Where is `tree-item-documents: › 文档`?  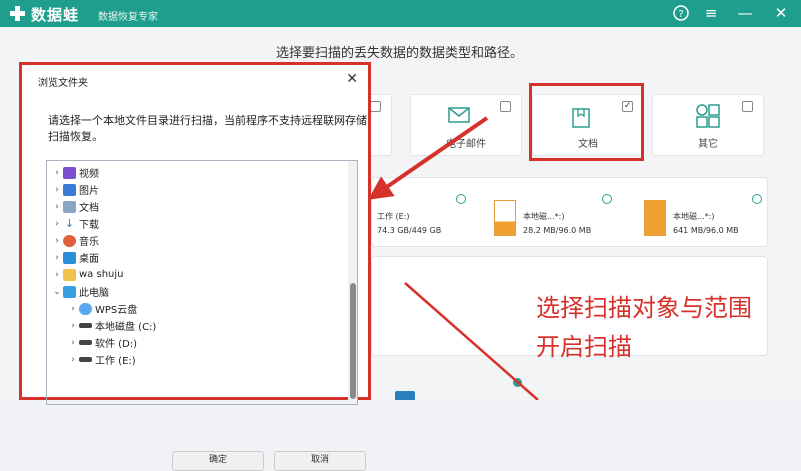
tree-item-documents: › 文档 is located at coordinates (75, 206).